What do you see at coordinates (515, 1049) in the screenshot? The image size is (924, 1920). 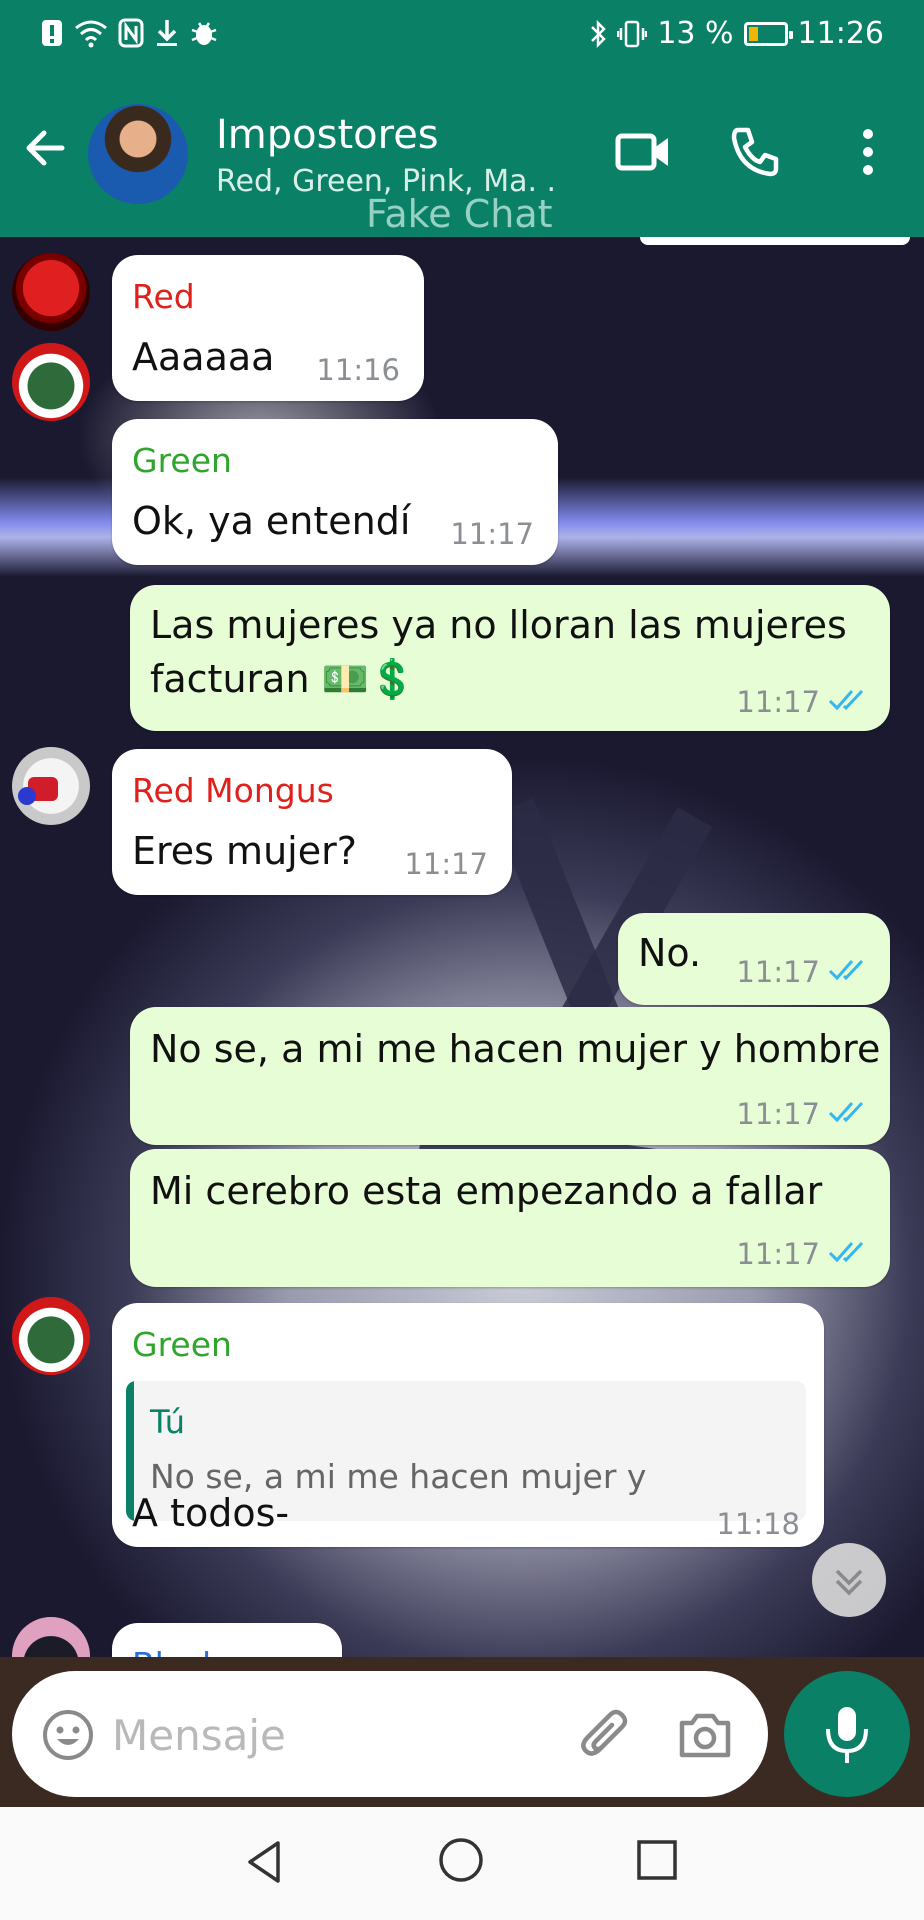 I see `message-text: No se, a mi me hacen mujer y hombre` at bounding box center [515, 1049].